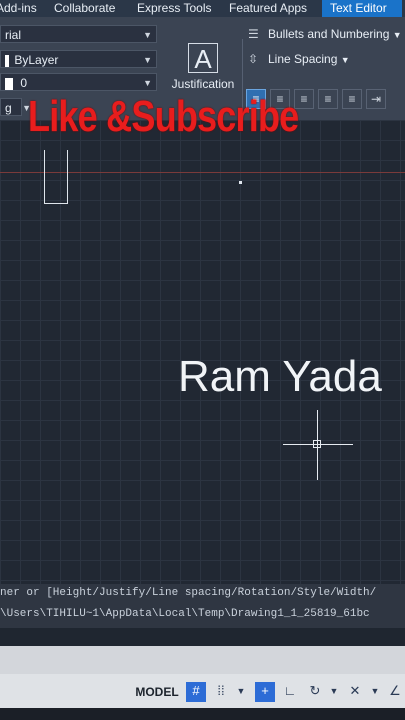 This screenshot has height=720, width=405. Describe the element at coordinates (27, 8) in the screenshot. I see `tab-add-ins: Add-ins` at that location.